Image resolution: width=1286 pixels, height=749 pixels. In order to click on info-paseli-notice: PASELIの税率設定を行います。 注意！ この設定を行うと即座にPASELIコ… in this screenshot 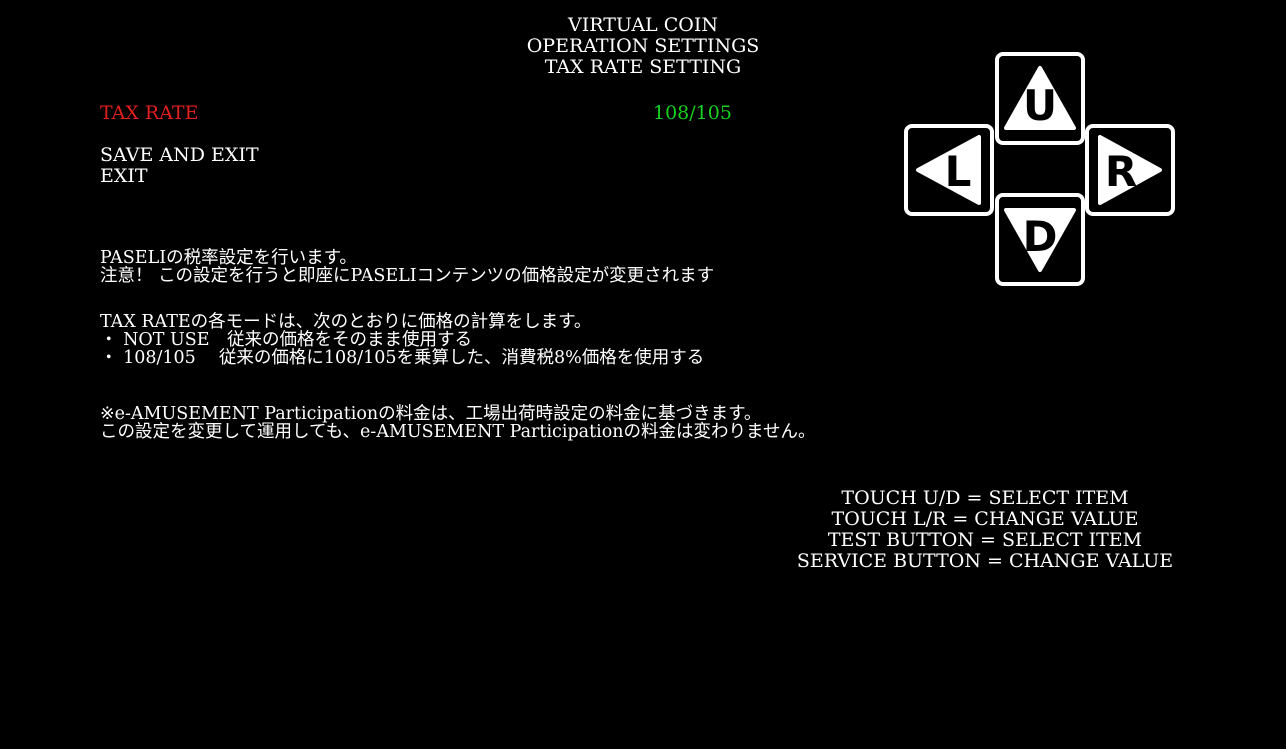, I will do `click(407, 267)`.